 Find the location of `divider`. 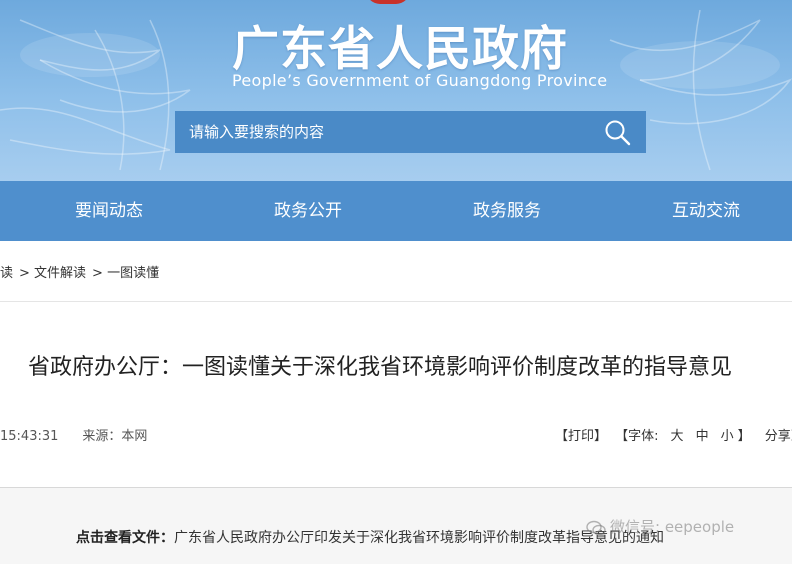

divider is located at coordinates (396, 301).